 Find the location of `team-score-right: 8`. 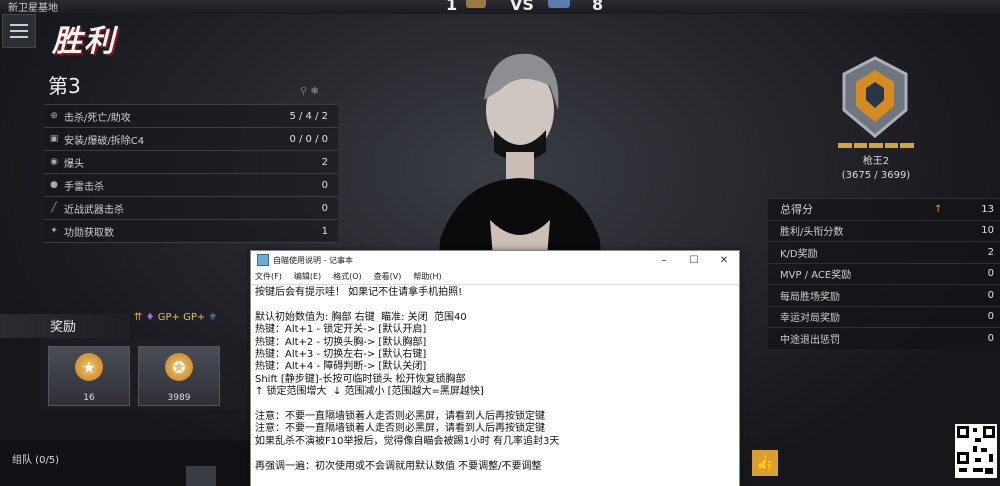

team-score-right: 8 is located at coordinates (598, 7).